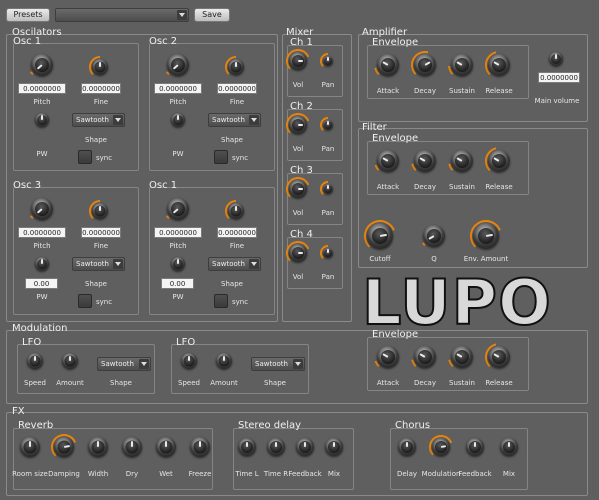  Describe the element at coordinates (70, 383) in the screenshot. I see `amount-label: Amount` at that location.